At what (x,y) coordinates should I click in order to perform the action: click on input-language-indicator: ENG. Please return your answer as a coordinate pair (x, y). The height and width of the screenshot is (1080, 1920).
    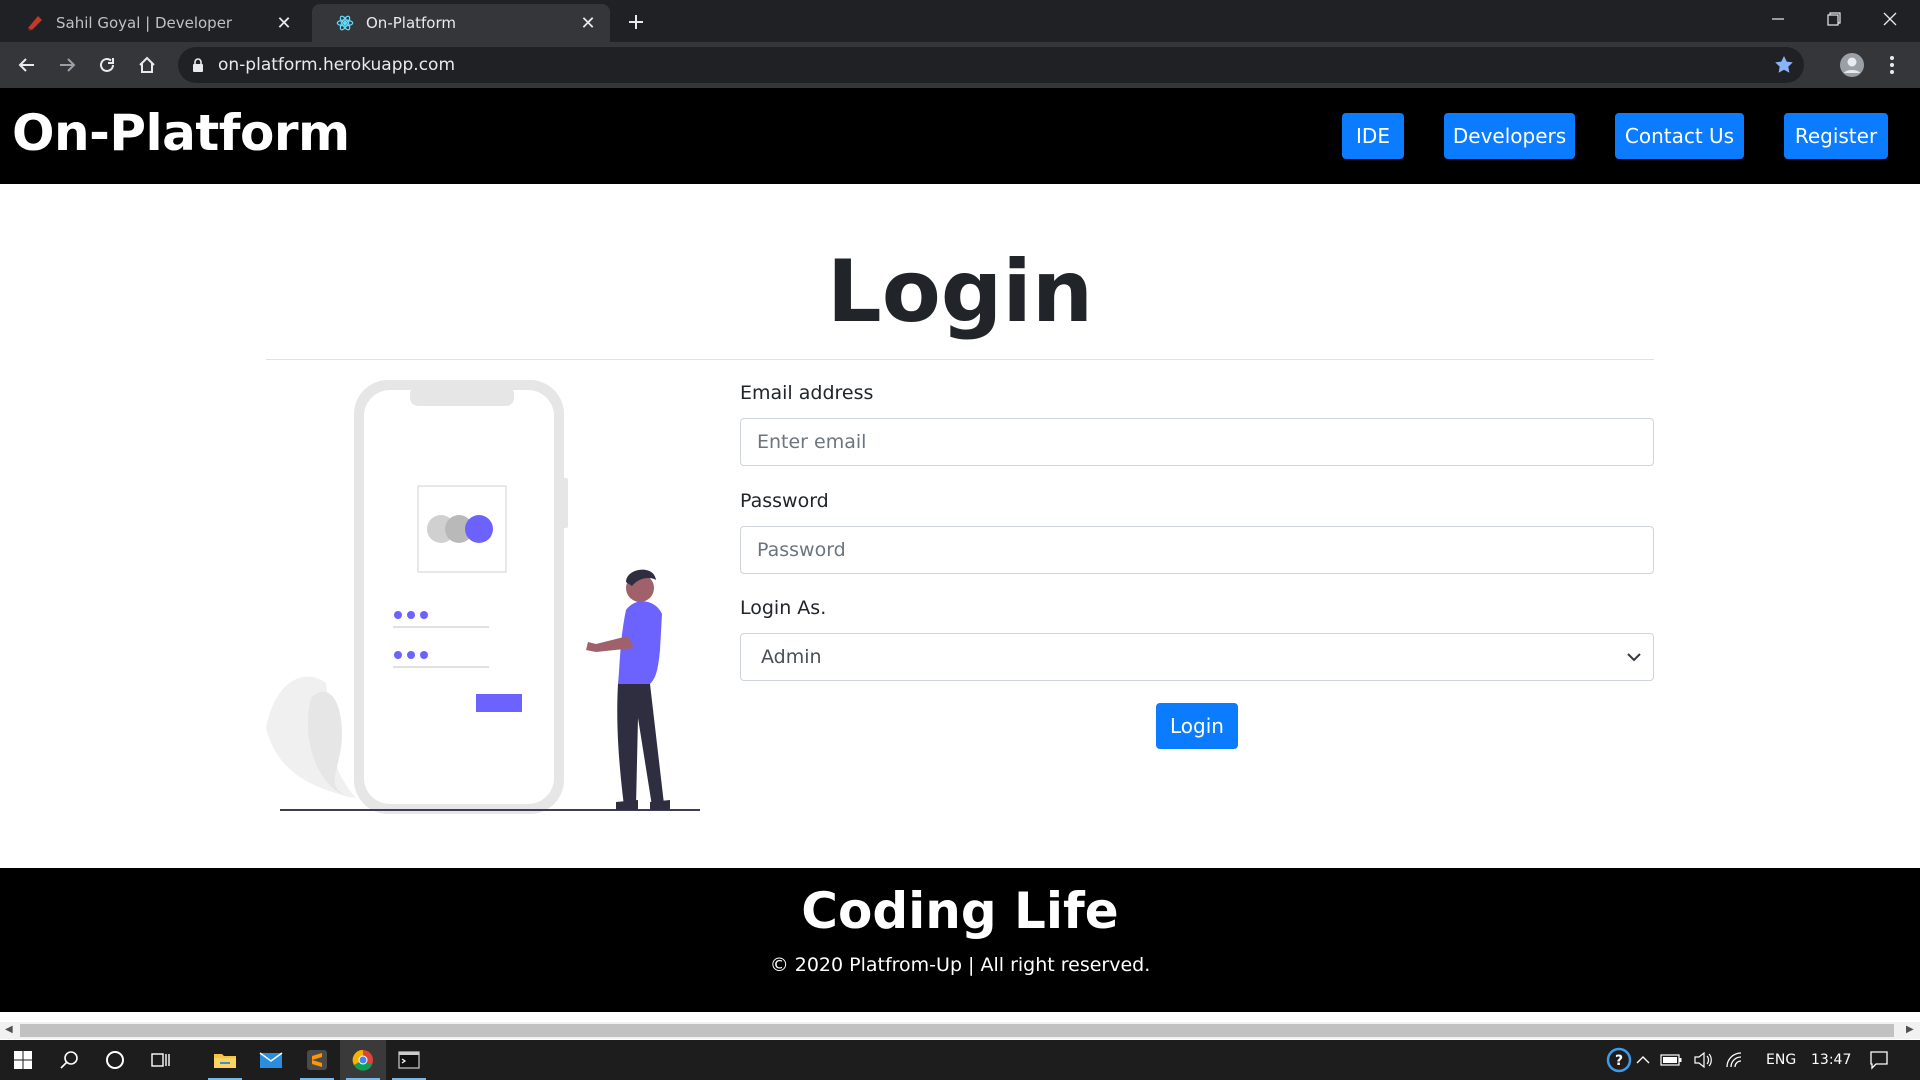
    Looking at the image, I should click on (1781, 1060).